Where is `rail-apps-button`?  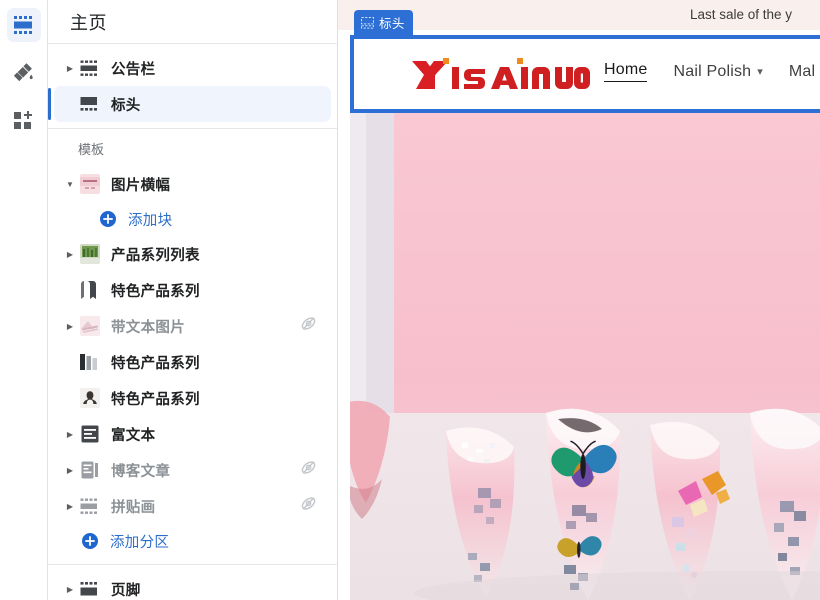 rail-apps-button is located at coordinates (24, 121).